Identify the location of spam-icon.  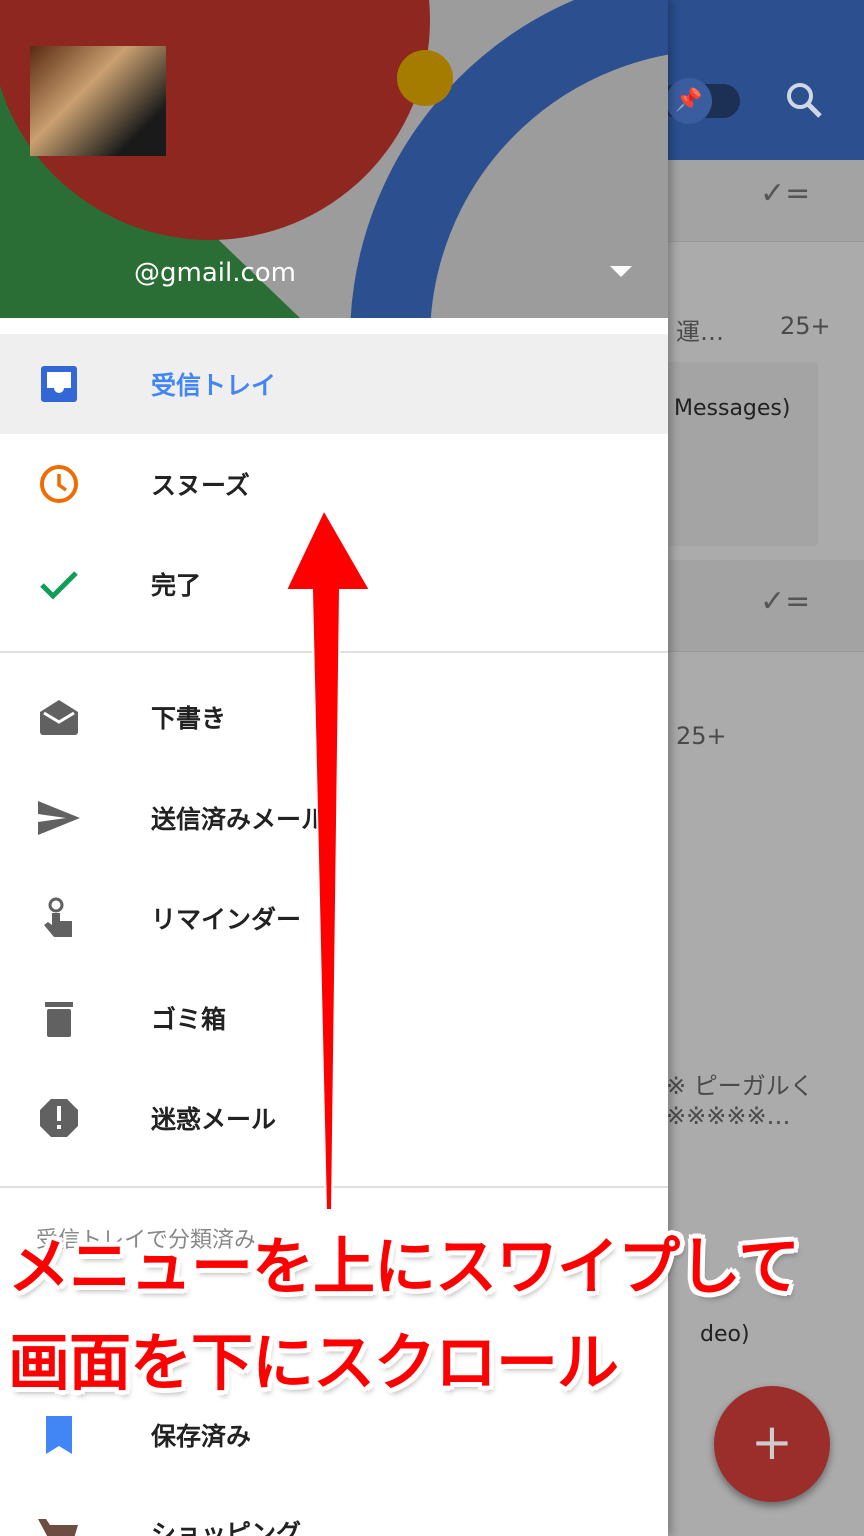
(59, 1118).